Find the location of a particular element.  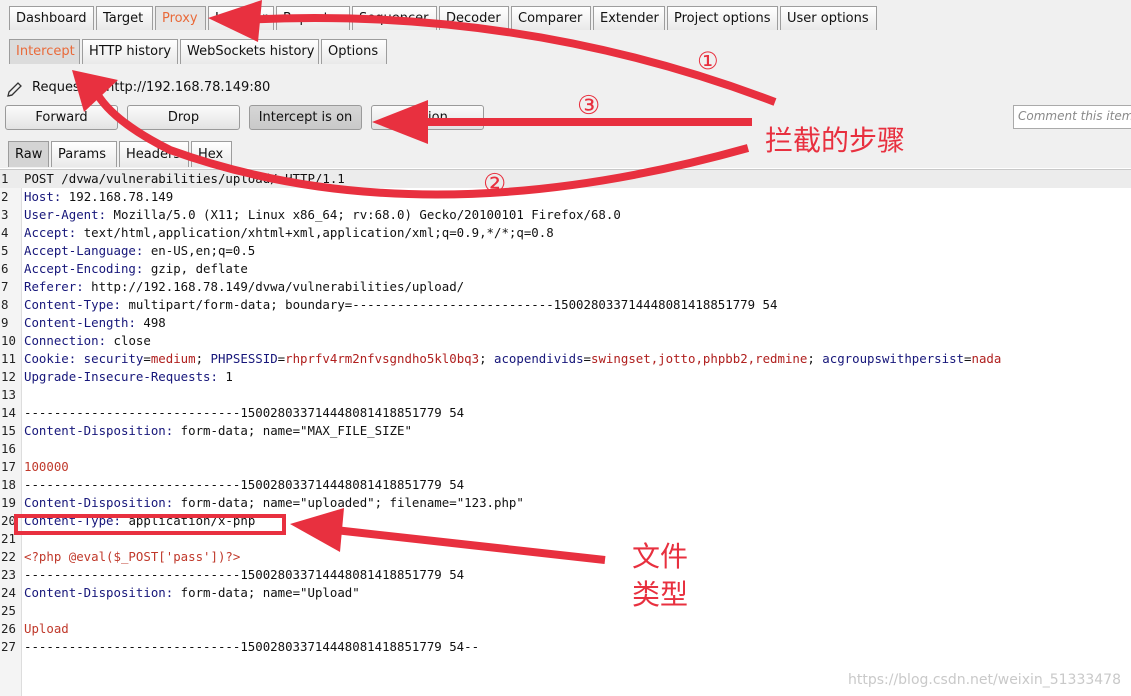

line-number: 3 is located at coordinates (5, 214).